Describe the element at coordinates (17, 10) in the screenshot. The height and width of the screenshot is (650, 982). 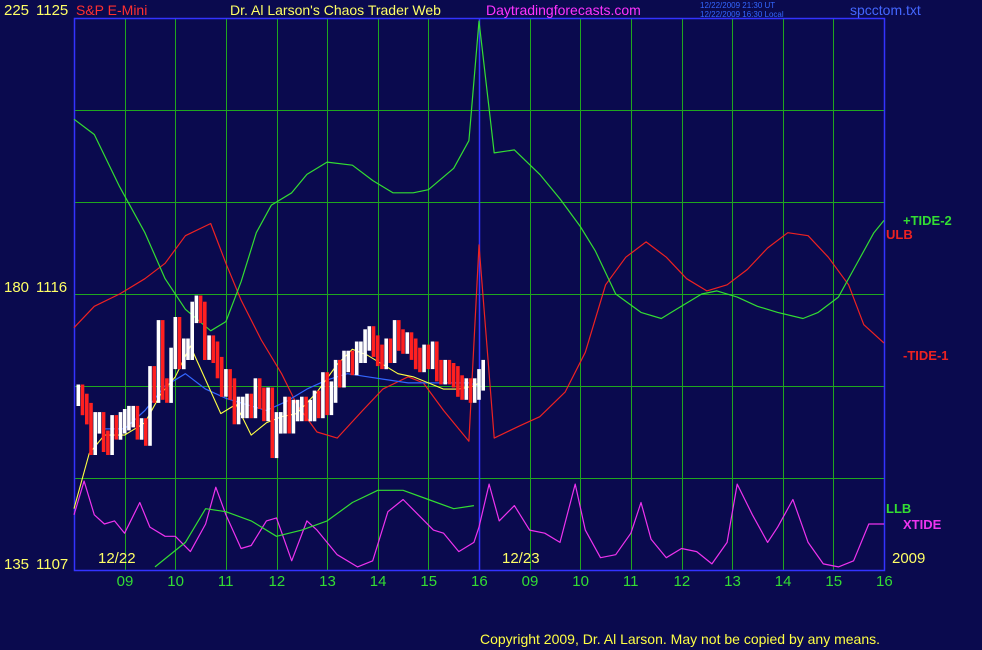
I see `header-price-right-top: 225` at that location.